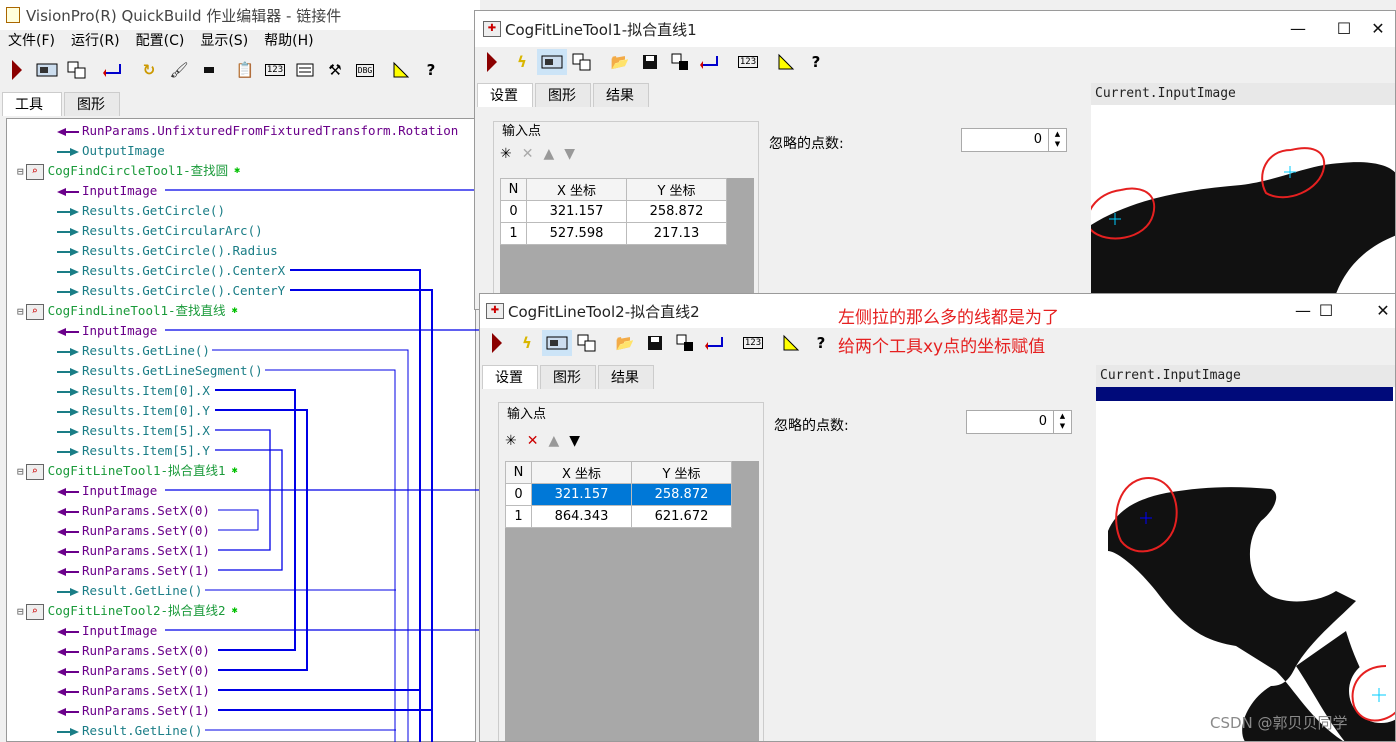 Image resolution: width=1396 pixels, height=742 pixels. Describe the element at coordinates (942, 347) in the screenshot. I see `annotation-line-2: 给两个工具xy点的坐标赋值` at that location.